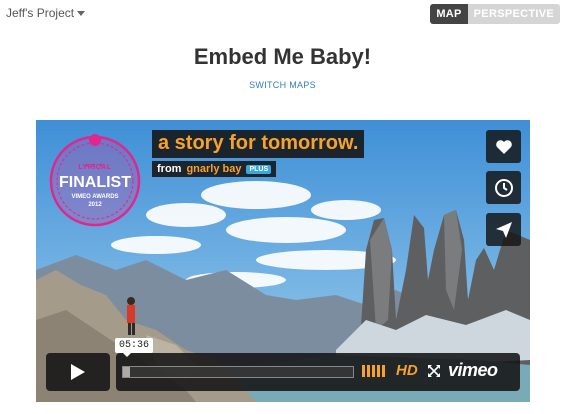 The width and height of the screenshot is (565, 414). What do you see at coordinates (134, 347) in the screenshot?
I see `time-display: 05:36` at bounding box center [134, 347].